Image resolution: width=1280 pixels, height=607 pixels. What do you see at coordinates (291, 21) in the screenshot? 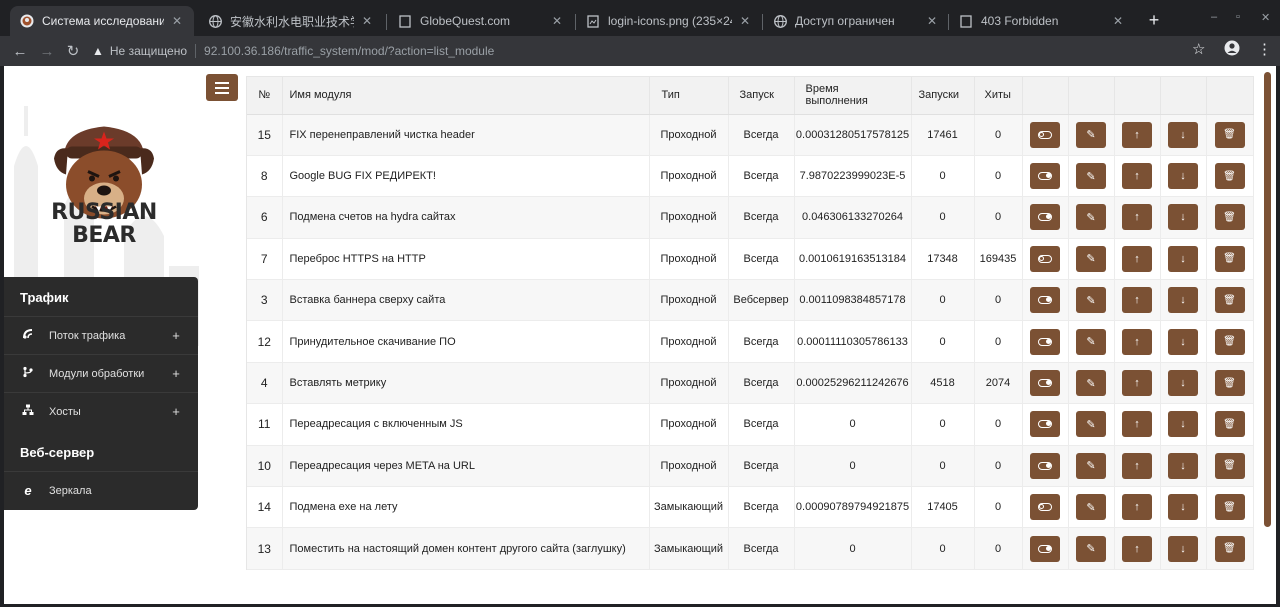
I see `browser-tab-1: 安徽水利水电职业技术学 ✕` at bounding box center [291, 21].